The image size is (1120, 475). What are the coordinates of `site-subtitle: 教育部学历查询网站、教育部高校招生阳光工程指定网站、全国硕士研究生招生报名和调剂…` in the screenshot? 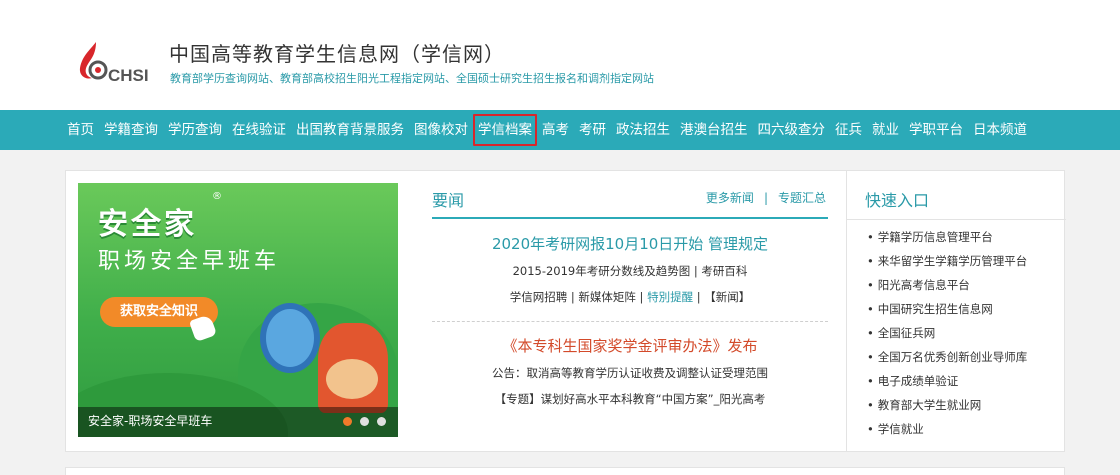 It's located at (412, 78).